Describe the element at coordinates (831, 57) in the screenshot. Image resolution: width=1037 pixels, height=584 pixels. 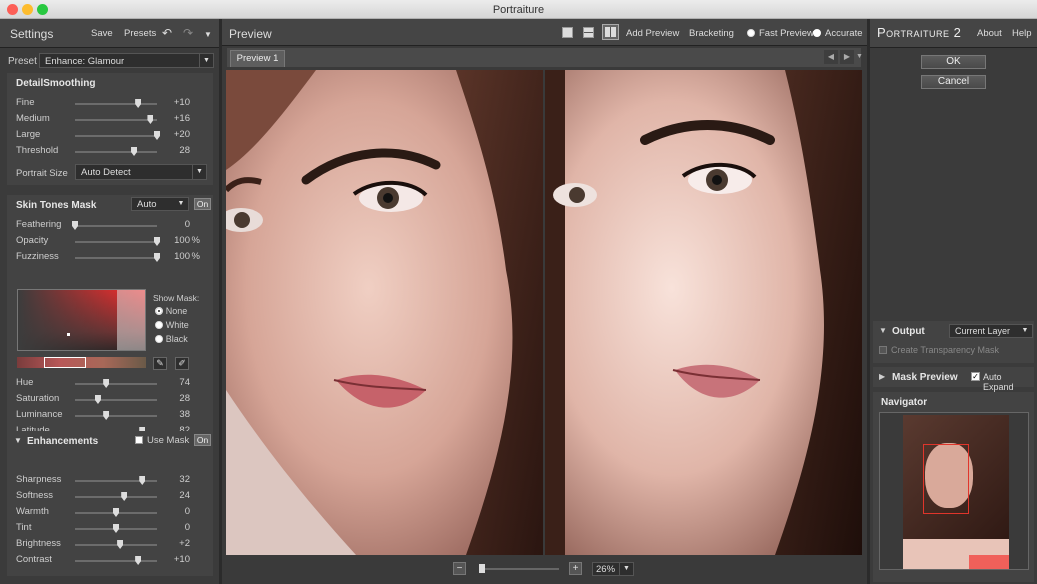
I see `prev-tab-icon: ◀` at that location.